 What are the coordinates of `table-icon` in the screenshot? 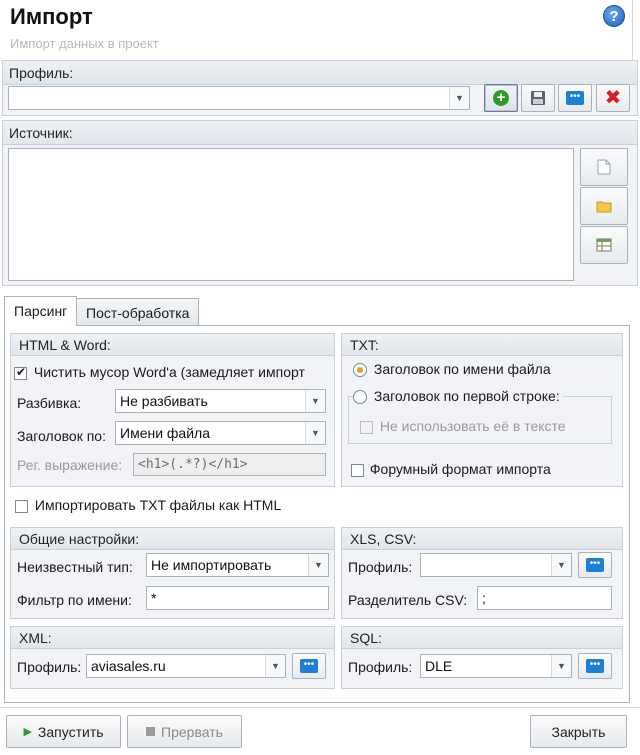 It's located at (604, 245).